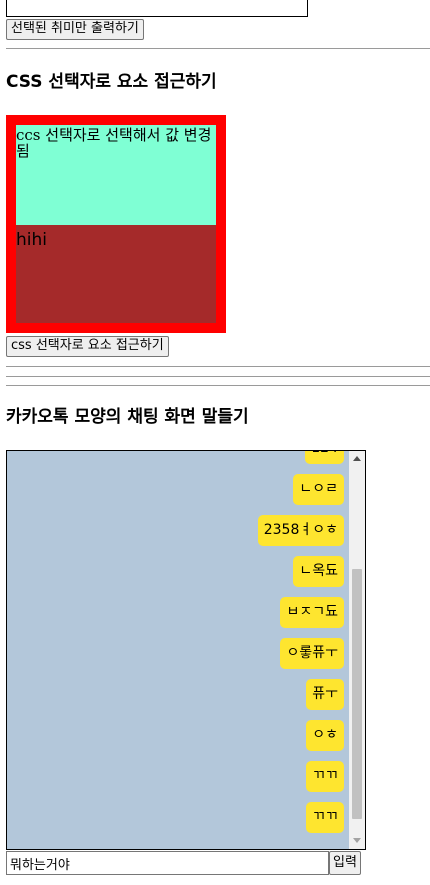 The height and width of the screenshot is (885, 430). What do you see at coordinates (116, 175) in the screenshot?
I see `aquamarine-box: ccs 선택자로 선택해서 값 변경됨` at bounding box center [116, 175].